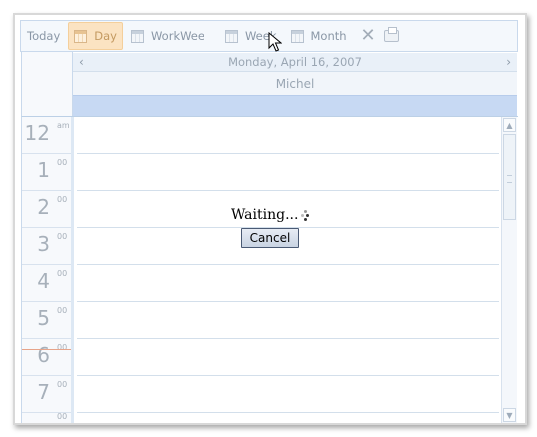  What do you see at coordinates (46, 417) in the screenshot?
I see `hour-label: 00` at bounding box center [46, 417].